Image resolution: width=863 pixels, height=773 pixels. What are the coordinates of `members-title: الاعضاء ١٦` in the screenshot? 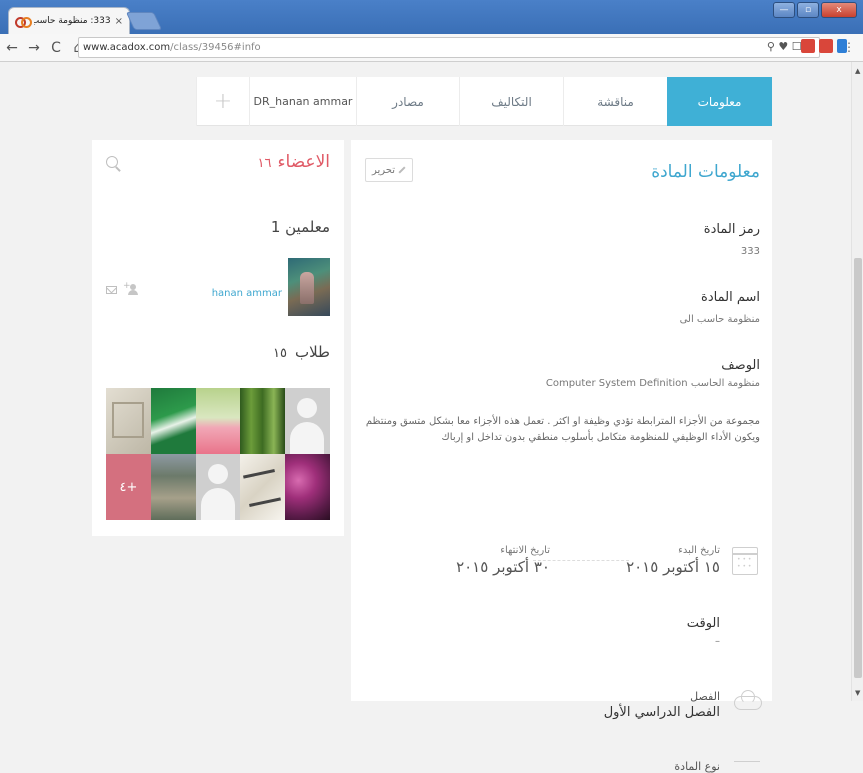 It's located at (294, 162).